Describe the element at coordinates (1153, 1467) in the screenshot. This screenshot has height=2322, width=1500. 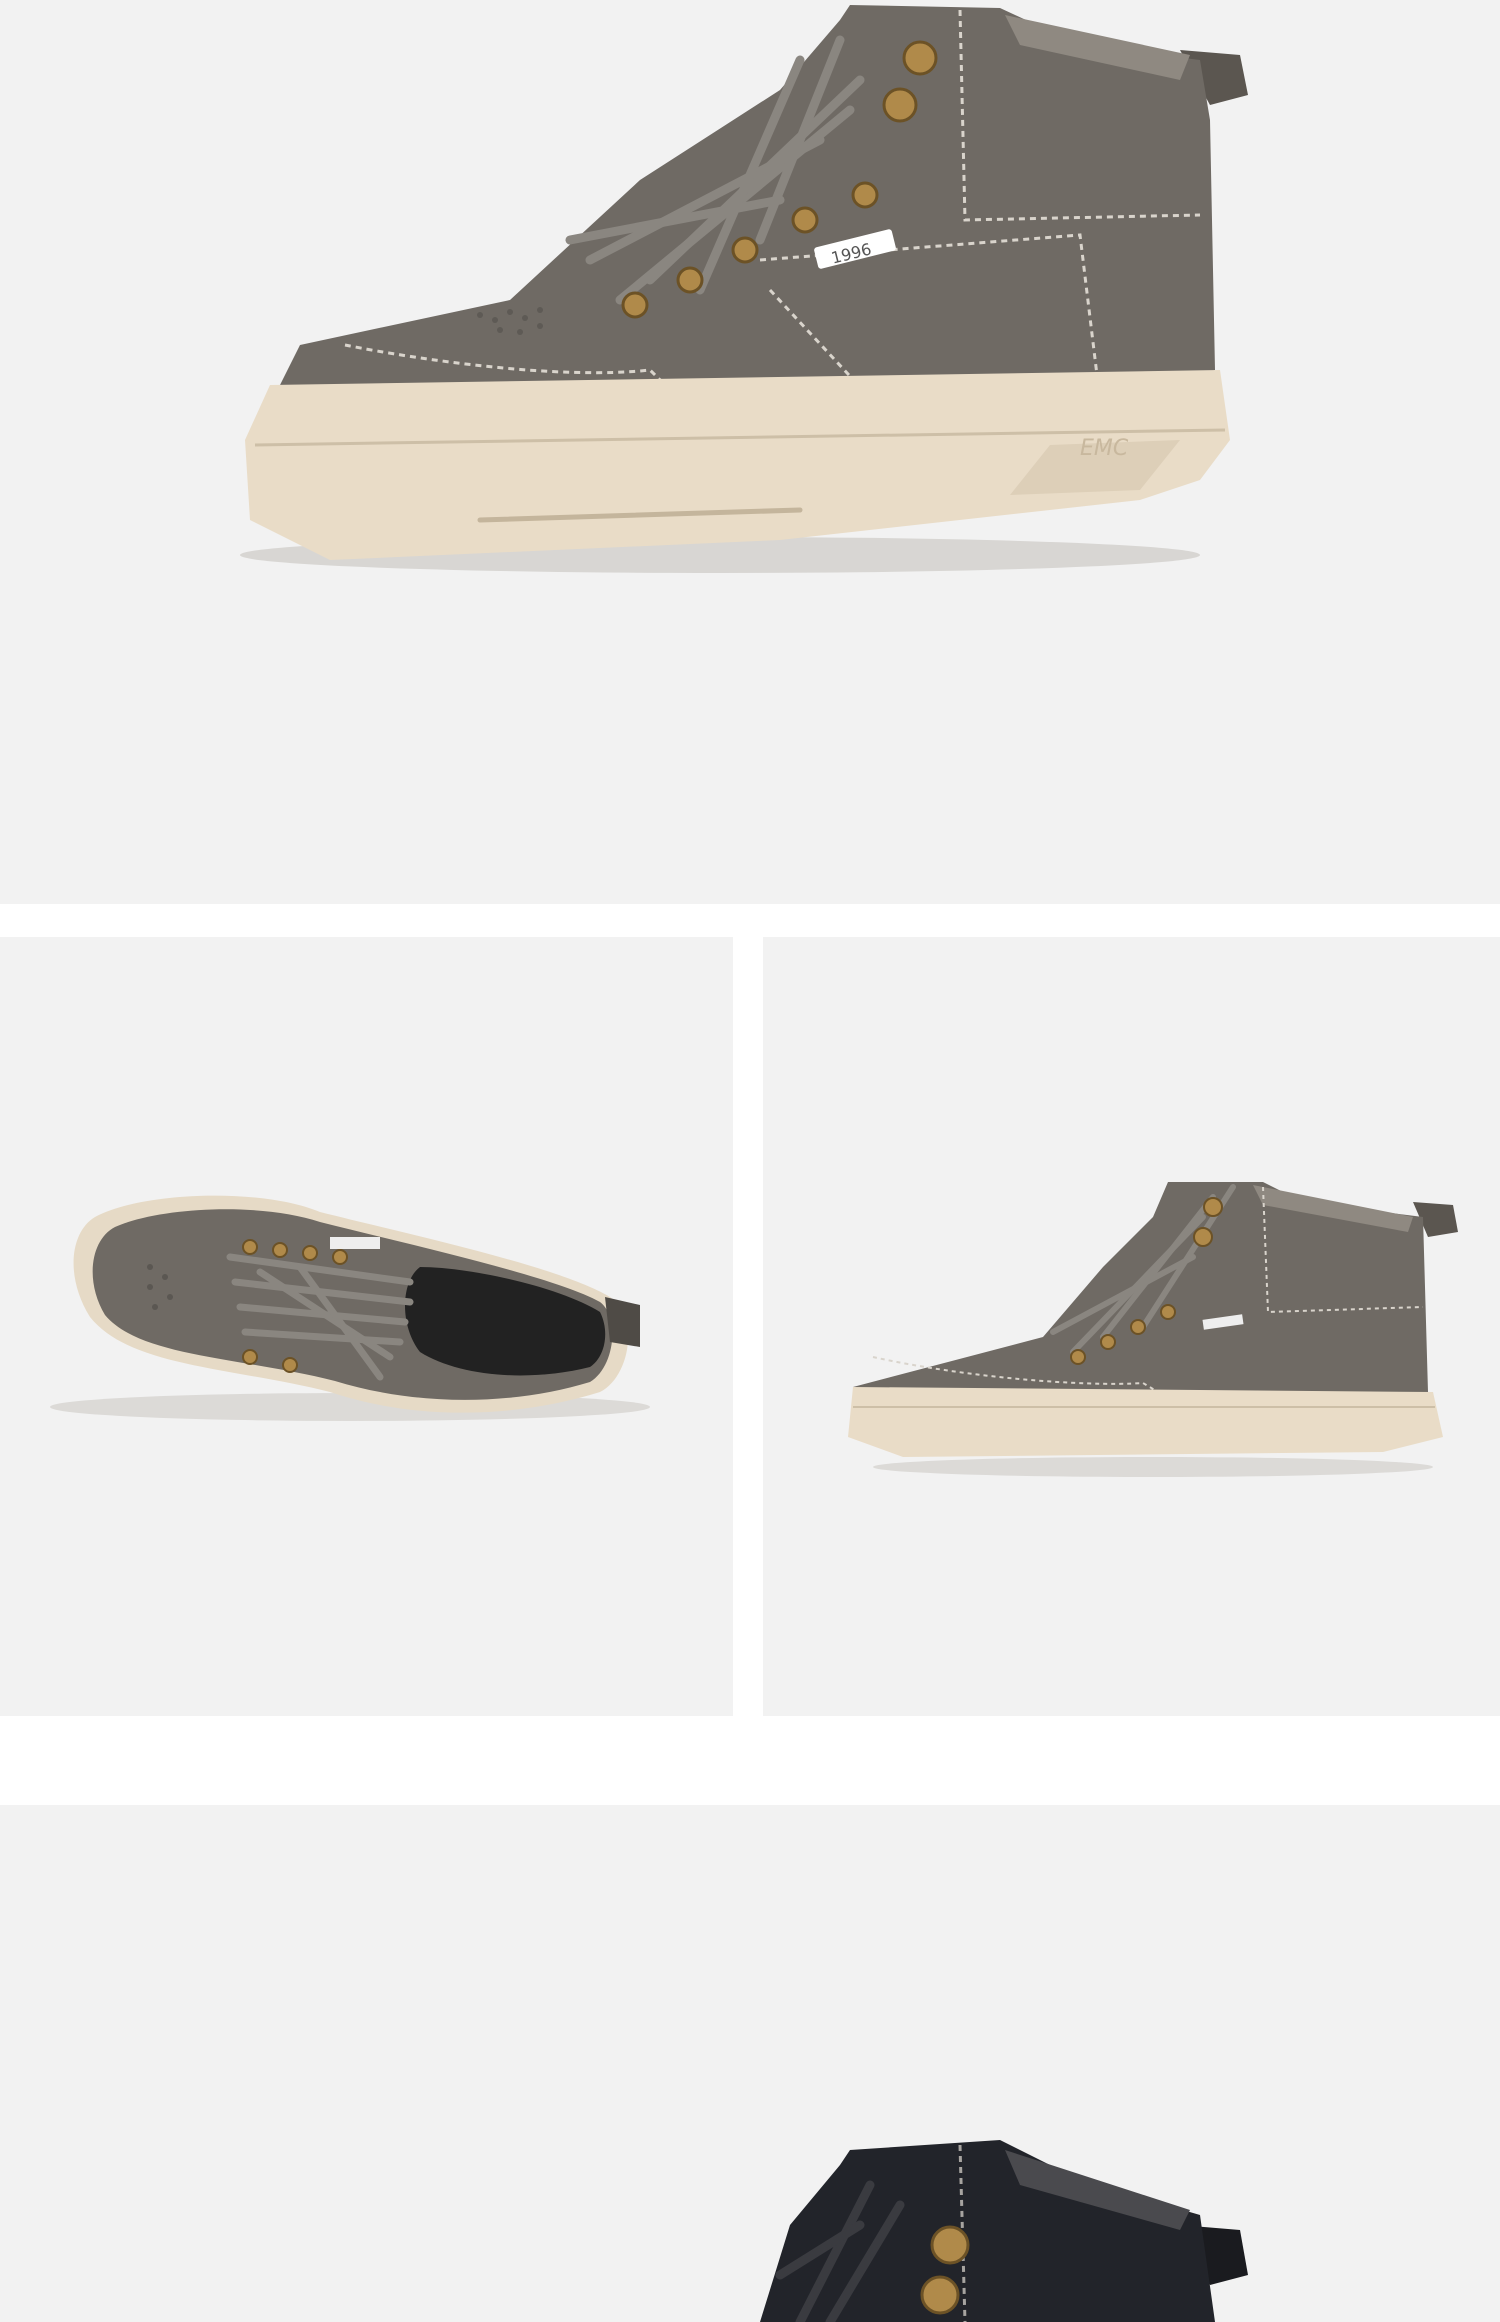
I see `shoe-shadow` at that location.